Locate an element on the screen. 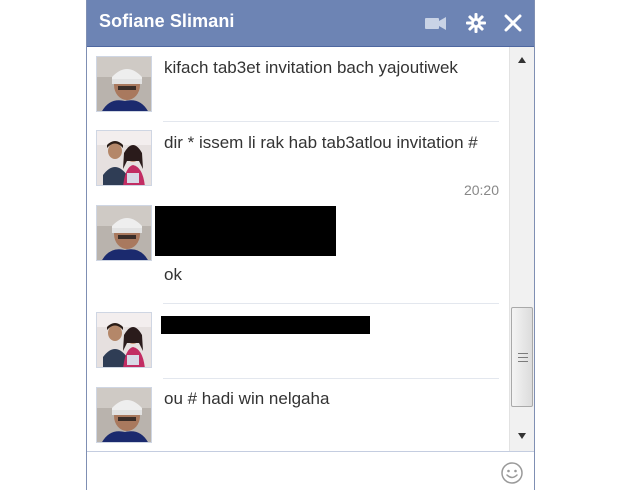  gear-icon is located at coordinates (476, 23).